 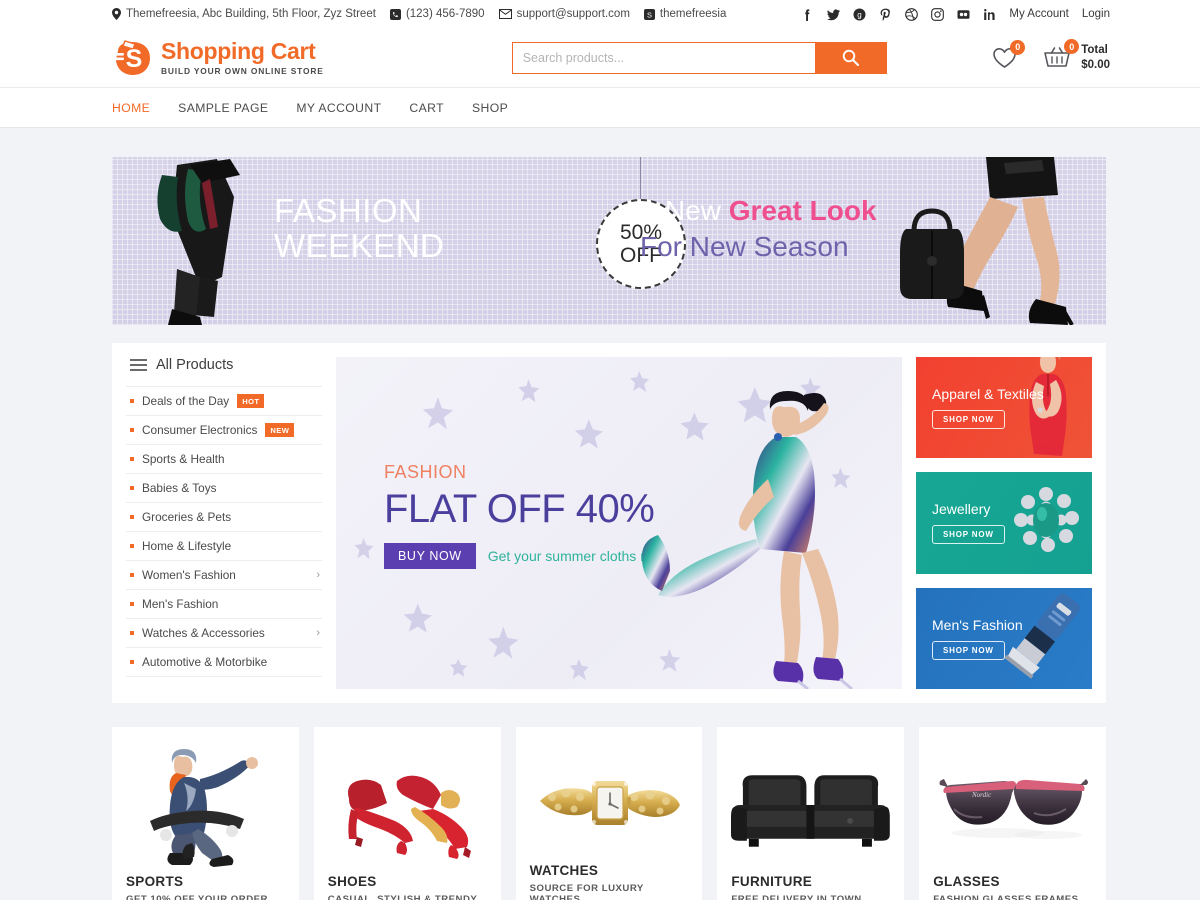 I want to click on black-sofa-image, so click(x=811, y=810).